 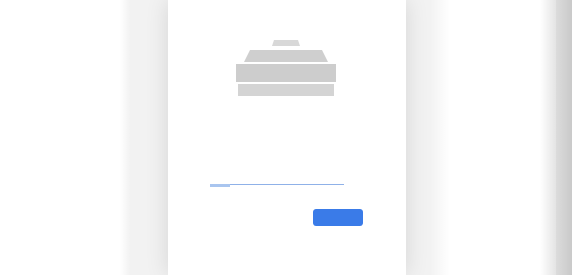 I want to click on card-footer, so click(x=287, y=263).